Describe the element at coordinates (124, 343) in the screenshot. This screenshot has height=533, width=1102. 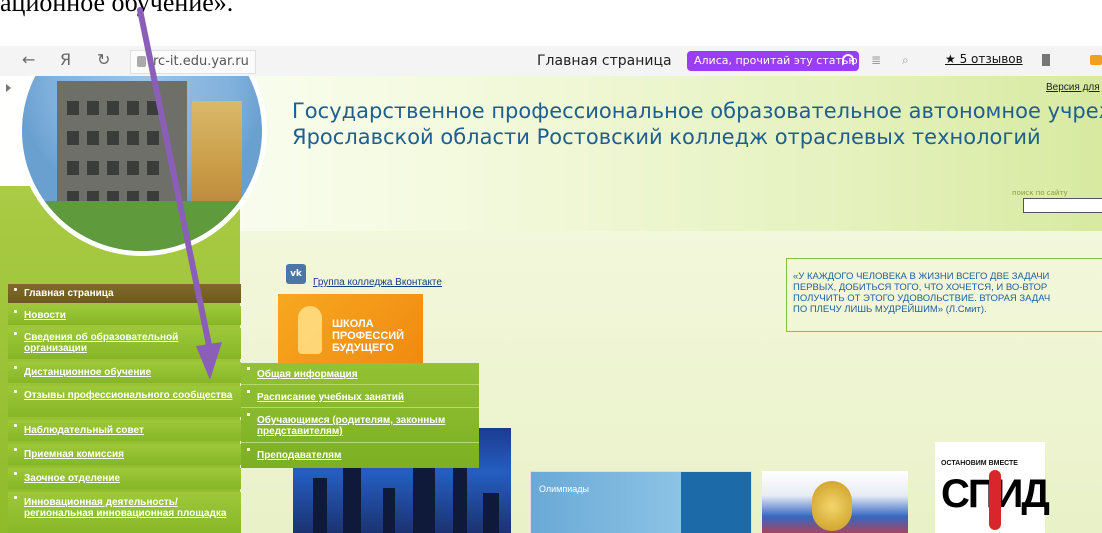
I see `menu-item-org-info: Сведения об образовательной организации` at that location.